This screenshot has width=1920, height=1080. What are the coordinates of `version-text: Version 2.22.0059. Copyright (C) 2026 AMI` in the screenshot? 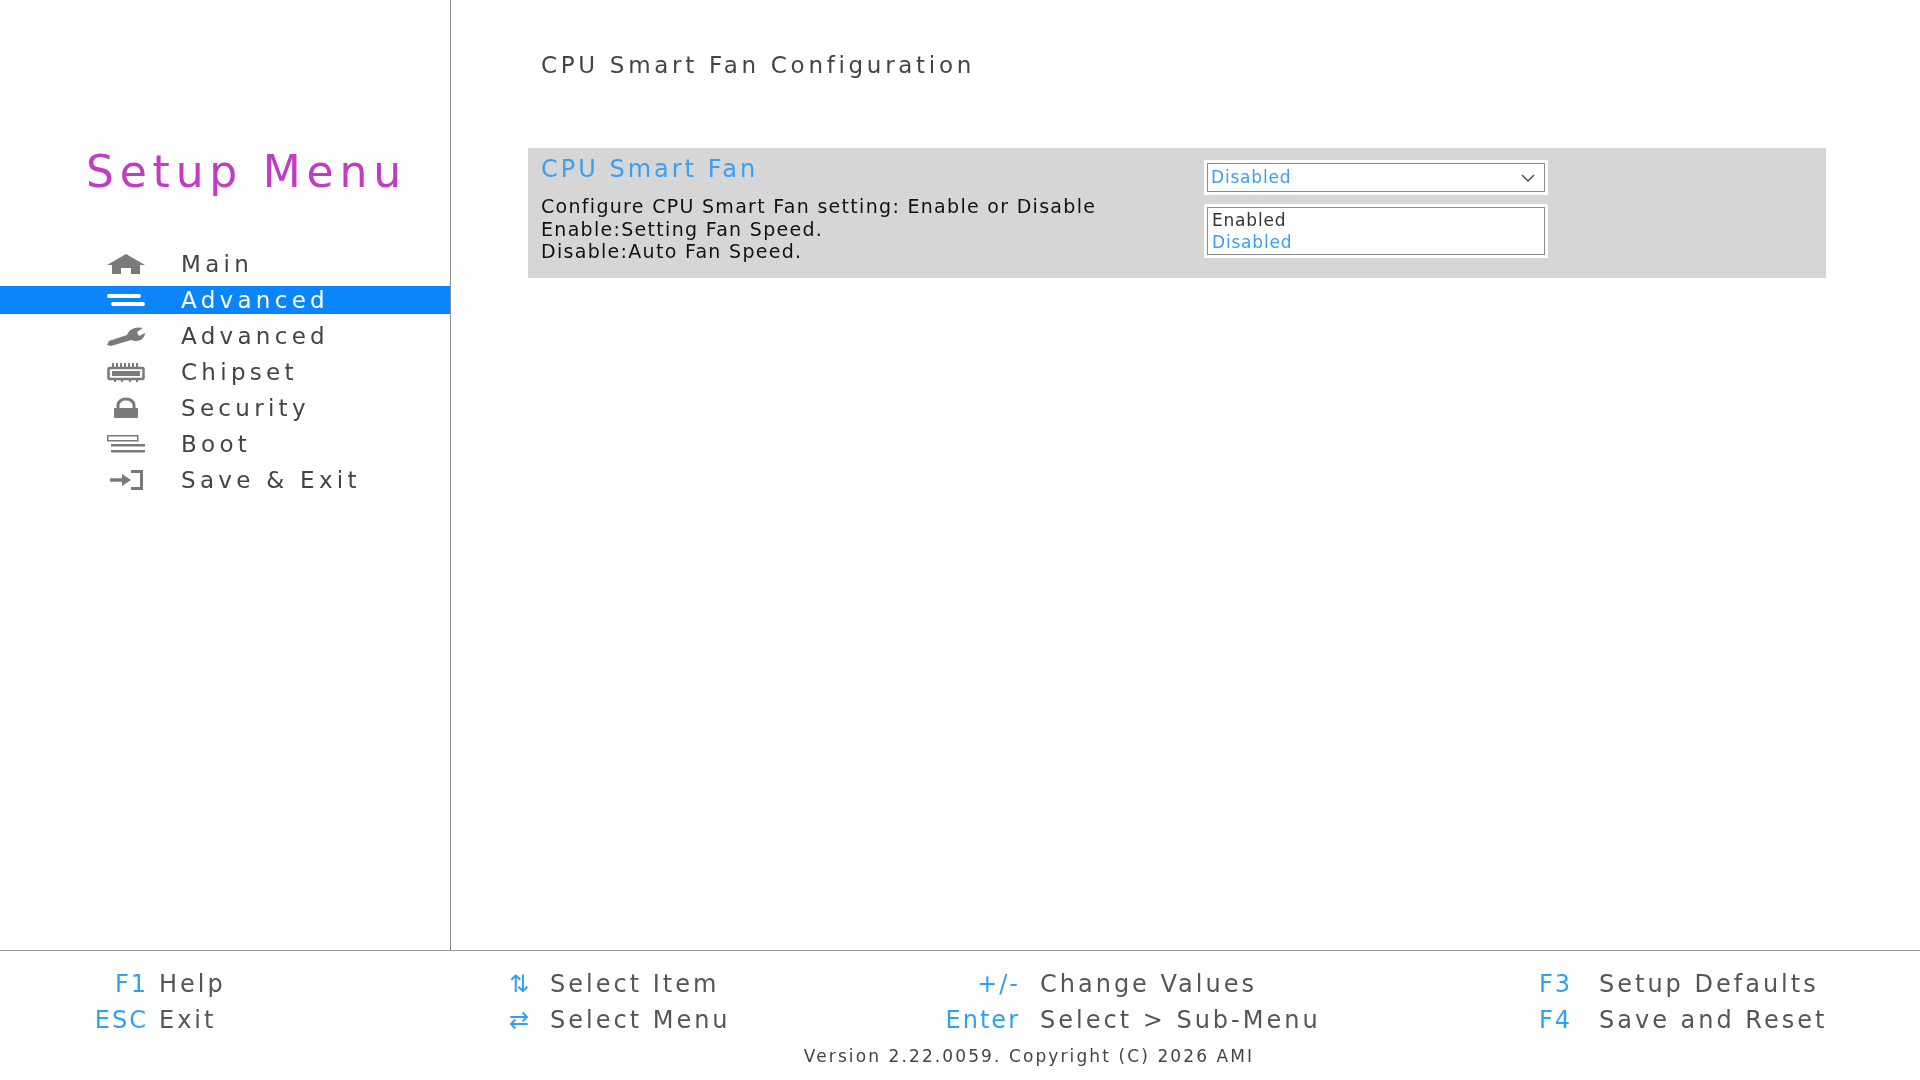 It's located at (1029, 1056).